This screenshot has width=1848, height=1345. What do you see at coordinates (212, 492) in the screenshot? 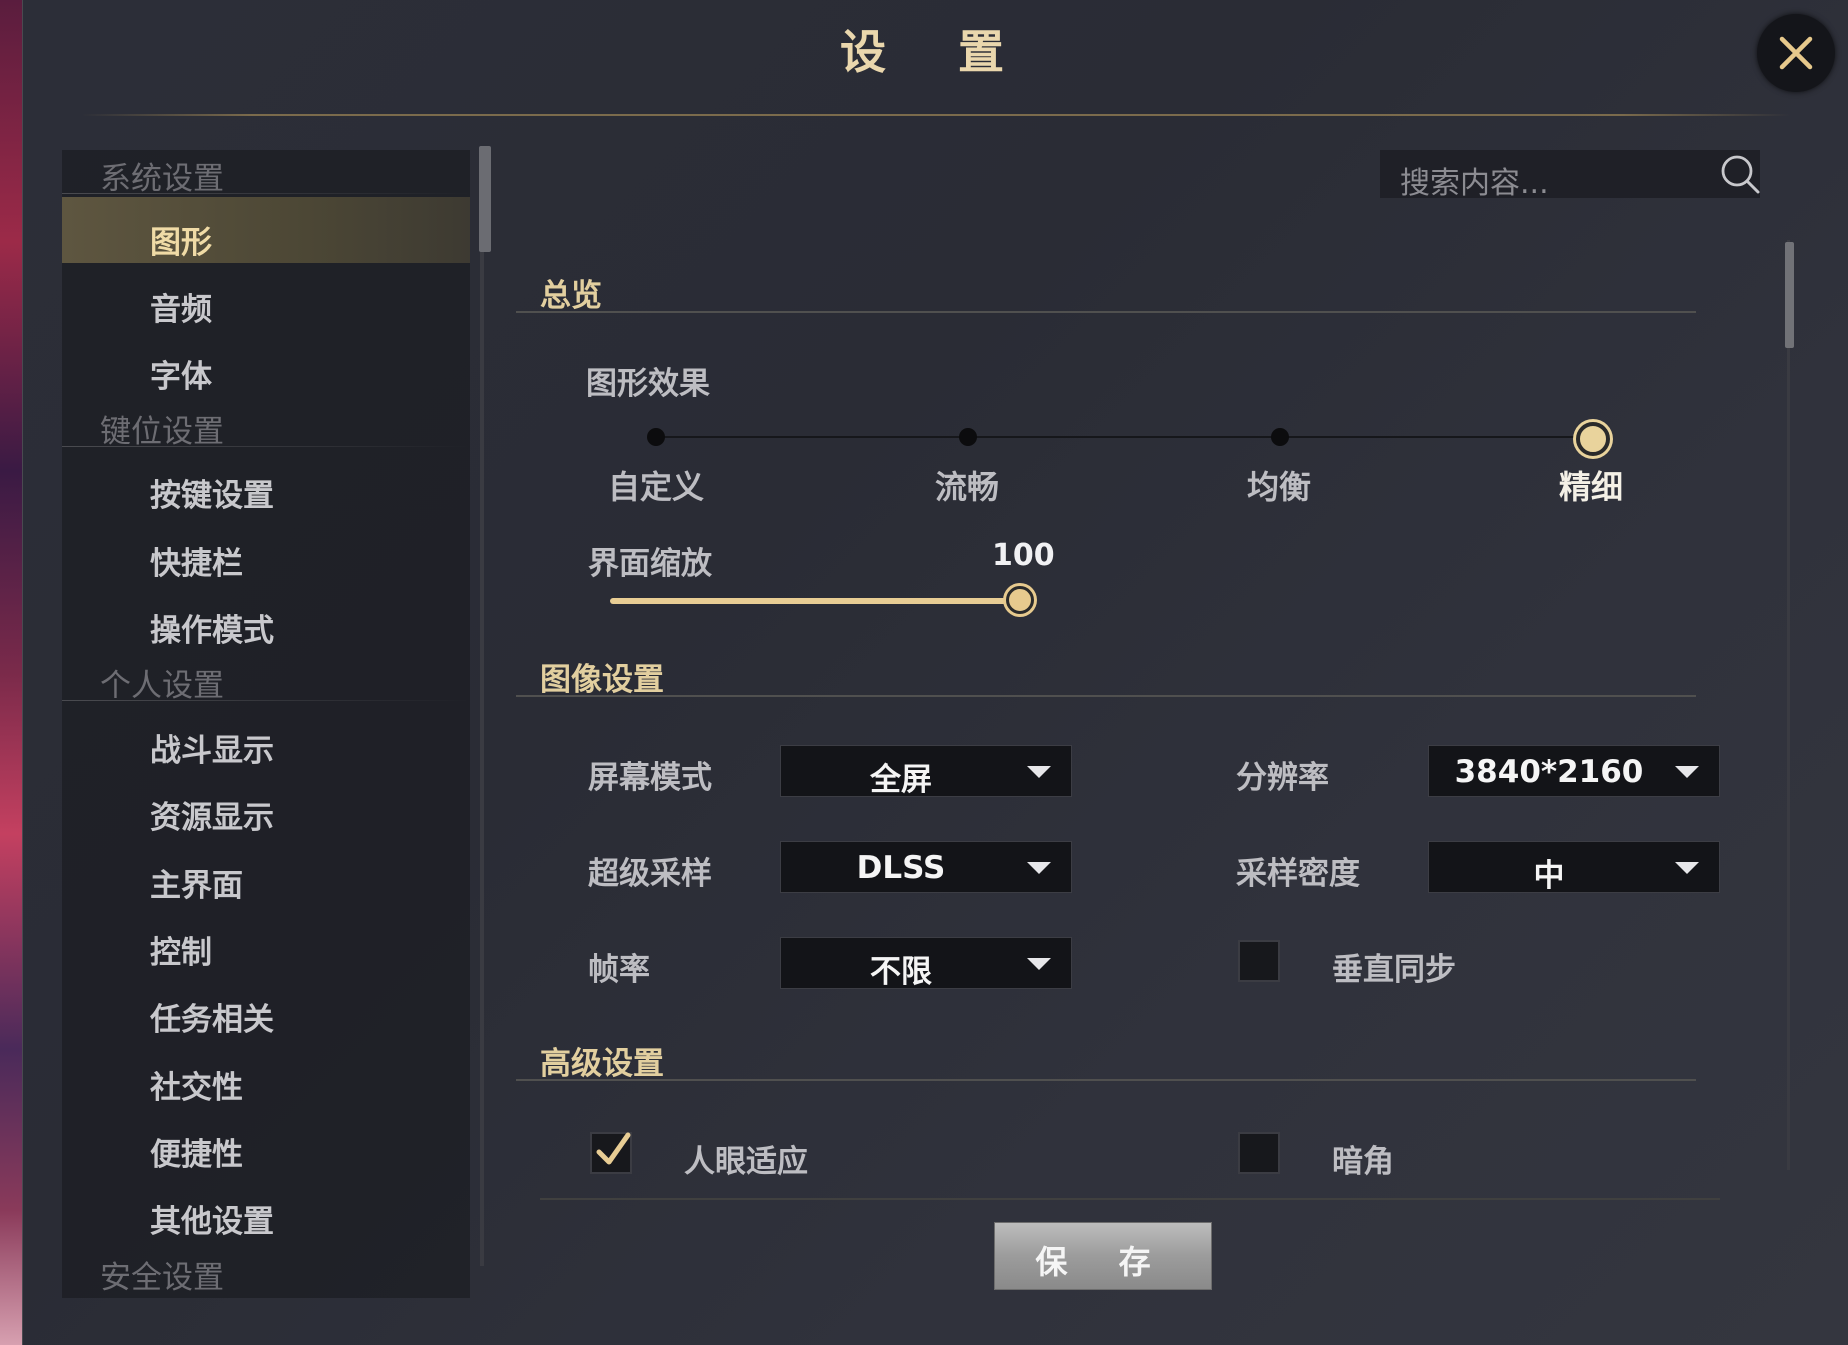
I see `sidebar-item-key-settings: 按键设置` at bounding box center [212, 492].